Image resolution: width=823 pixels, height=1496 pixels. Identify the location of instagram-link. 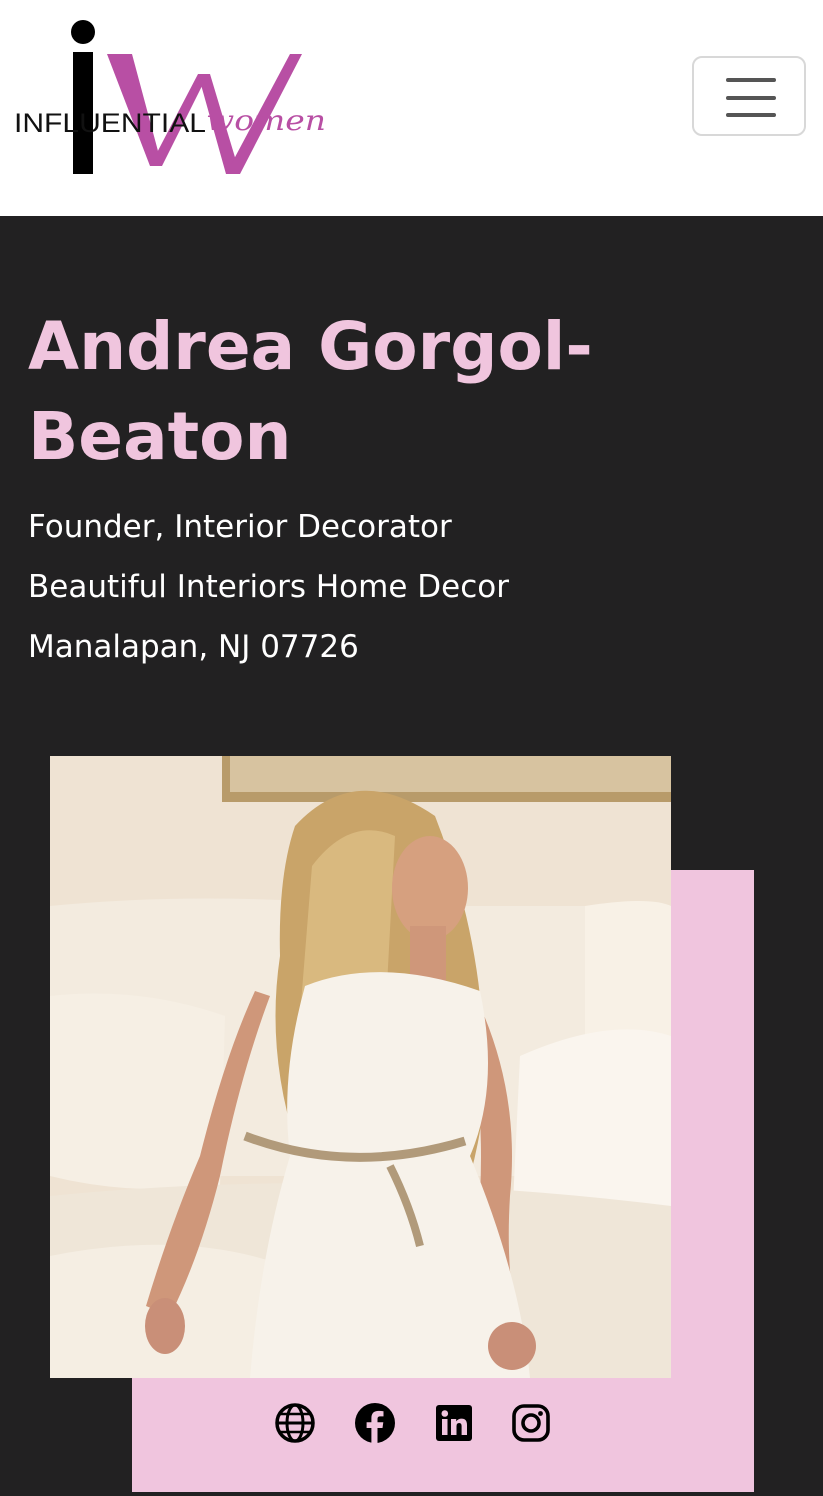
(531, 1423).